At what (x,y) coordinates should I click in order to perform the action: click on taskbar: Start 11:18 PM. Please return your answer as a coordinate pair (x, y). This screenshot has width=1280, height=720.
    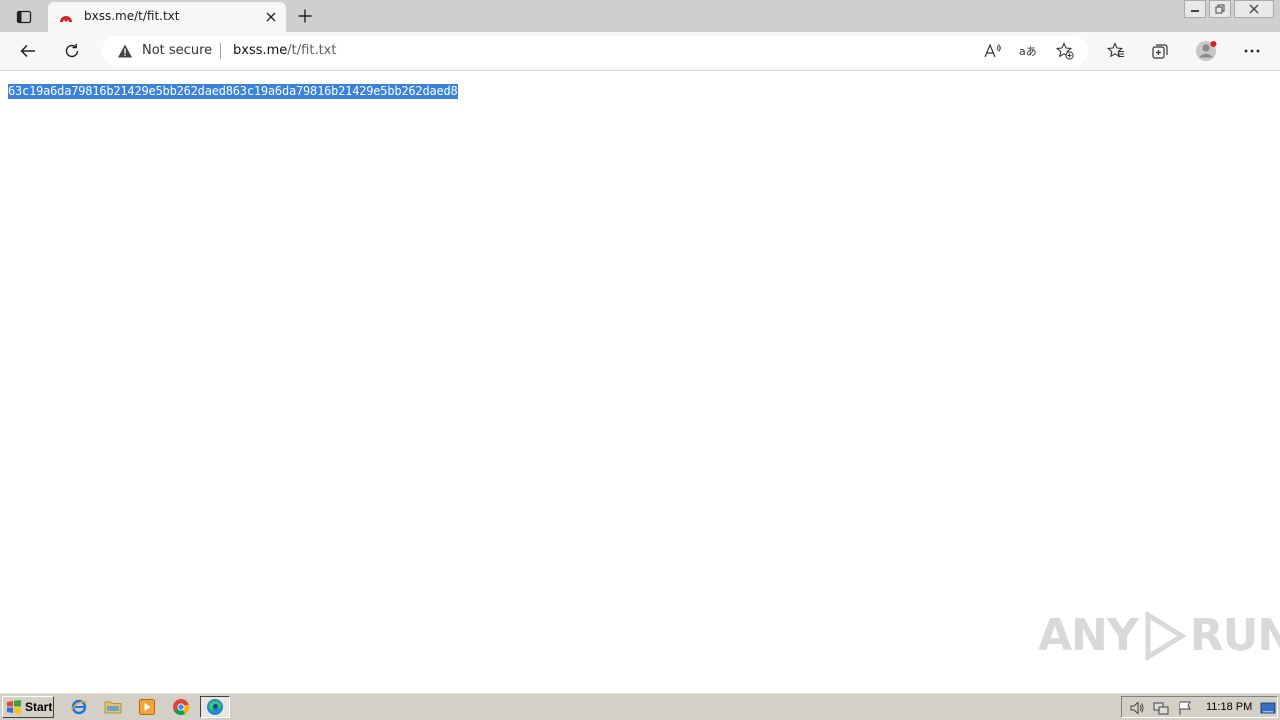
    Looking at the image, I should click on (640, 706).